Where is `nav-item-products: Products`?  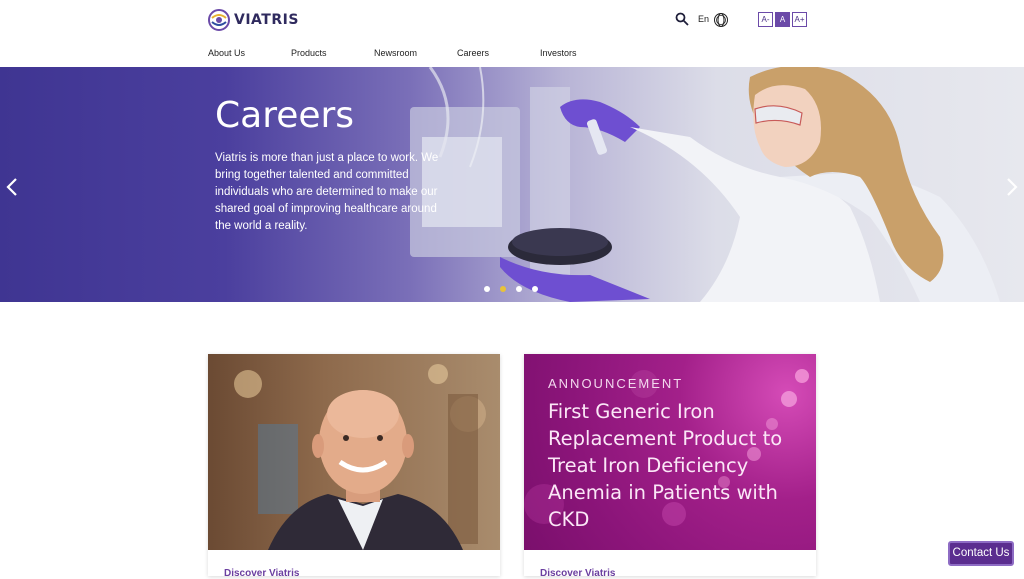
nav-item-products: Products is located at coordinates (332, 53).